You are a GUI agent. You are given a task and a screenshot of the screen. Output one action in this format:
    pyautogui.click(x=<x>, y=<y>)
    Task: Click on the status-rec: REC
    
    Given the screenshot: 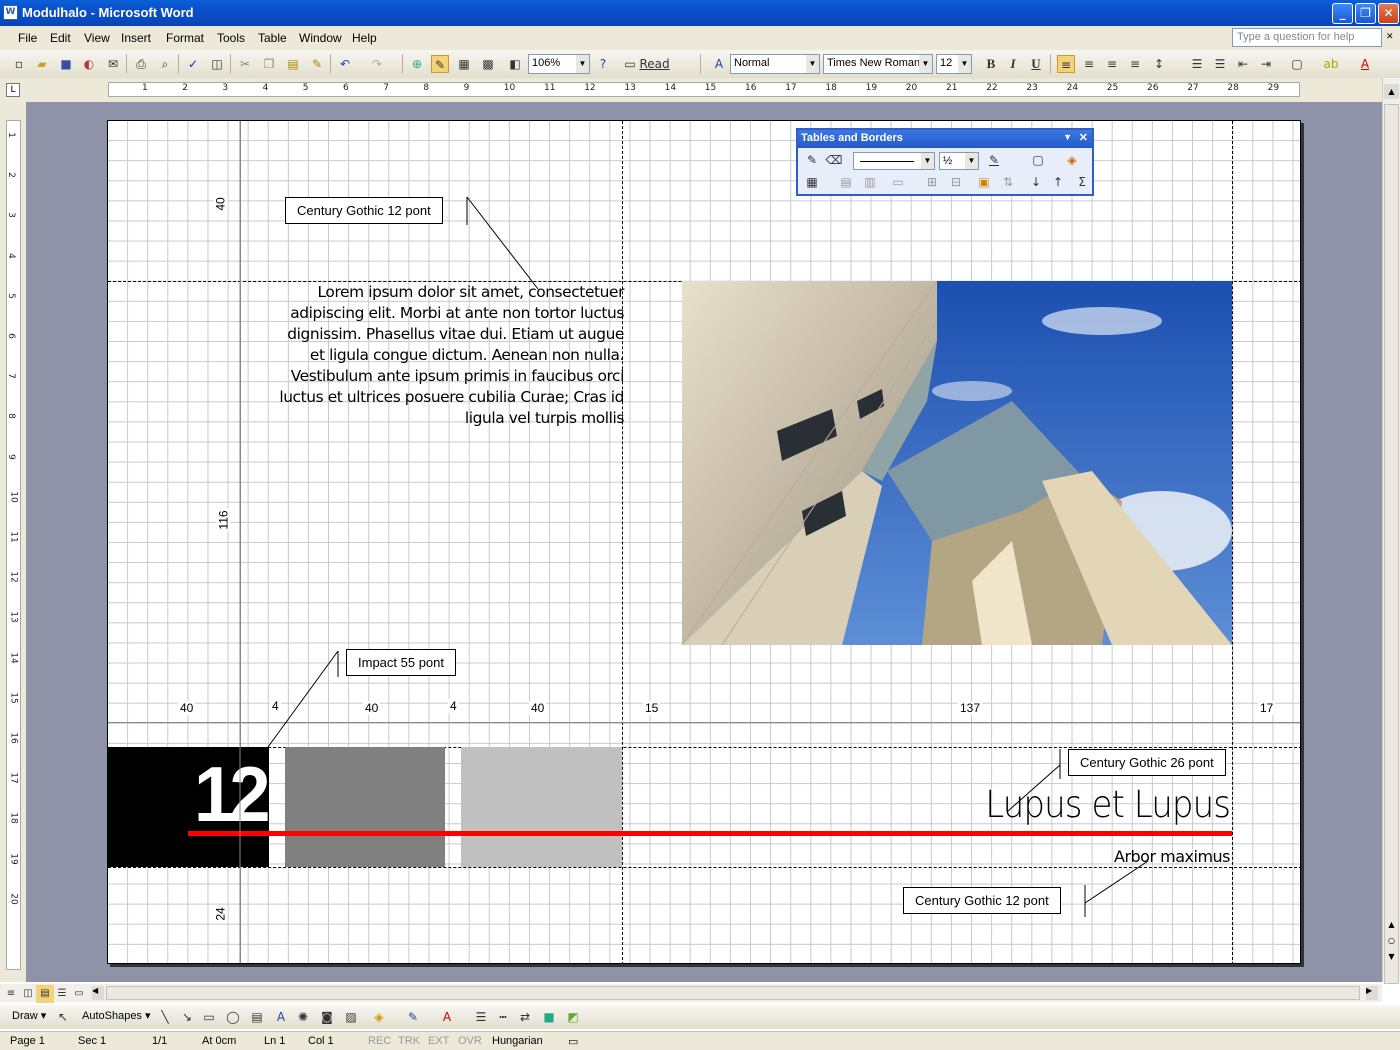 What is the action you would take?
    pyautogui.click(x=379, y=1041)
    